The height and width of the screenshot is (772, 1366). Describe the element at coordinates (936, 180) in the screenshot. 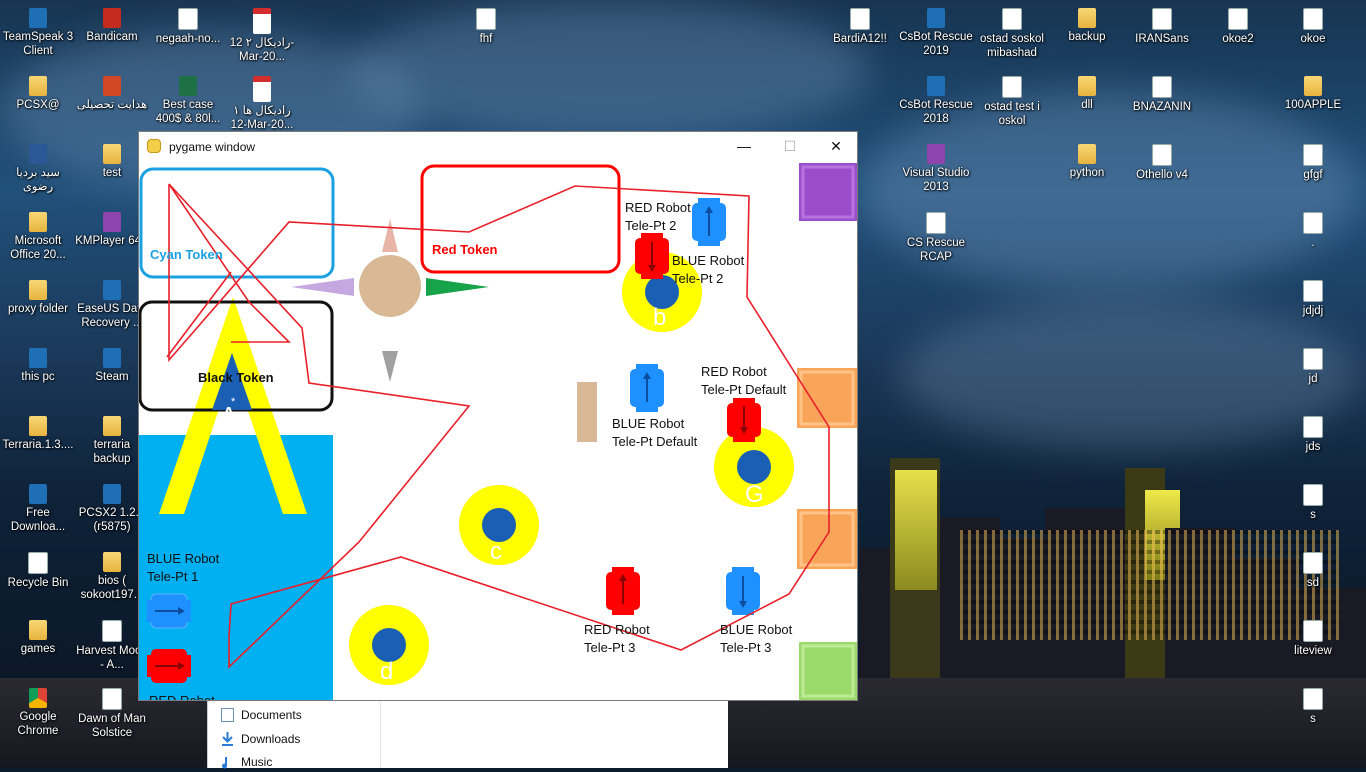

I see `desktop-icon-label: Visual Studio 2013` at that location.